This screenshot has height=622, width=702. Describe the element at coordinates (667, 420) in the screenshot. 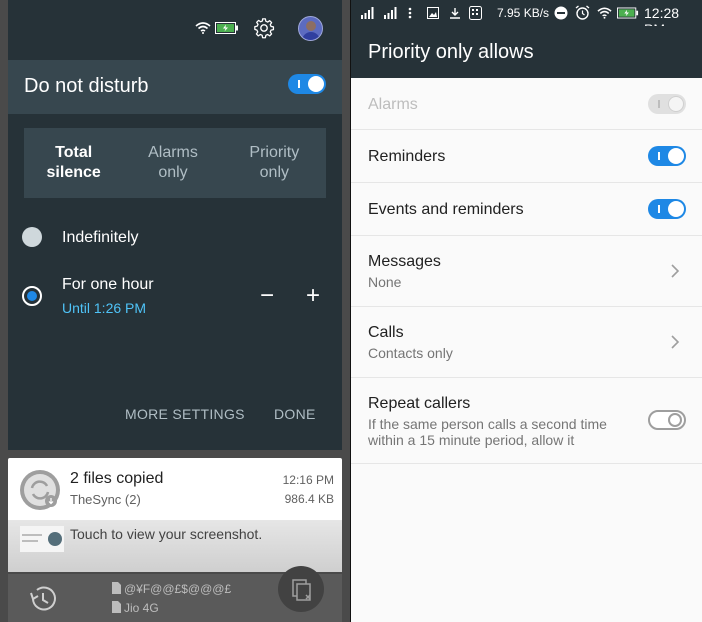

I see `repeat-callers-toggle` at that location.